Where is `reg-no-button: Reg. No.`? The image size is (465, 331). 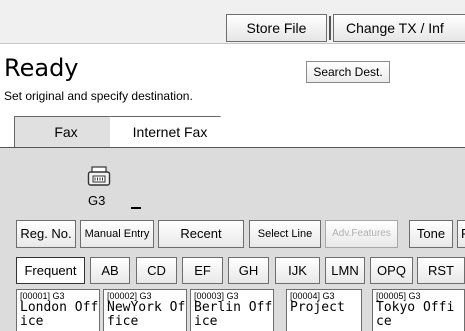 reg-no-button: Reg. No. is located at coordinates (46, 234).